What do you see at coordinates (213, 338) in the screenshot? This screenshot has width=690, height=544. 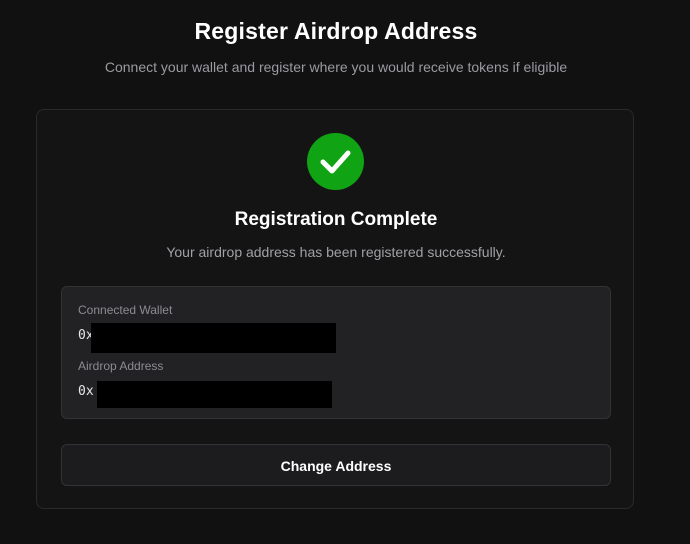 I see `connected-wallet-redaction` at bounding box center [213, 338].